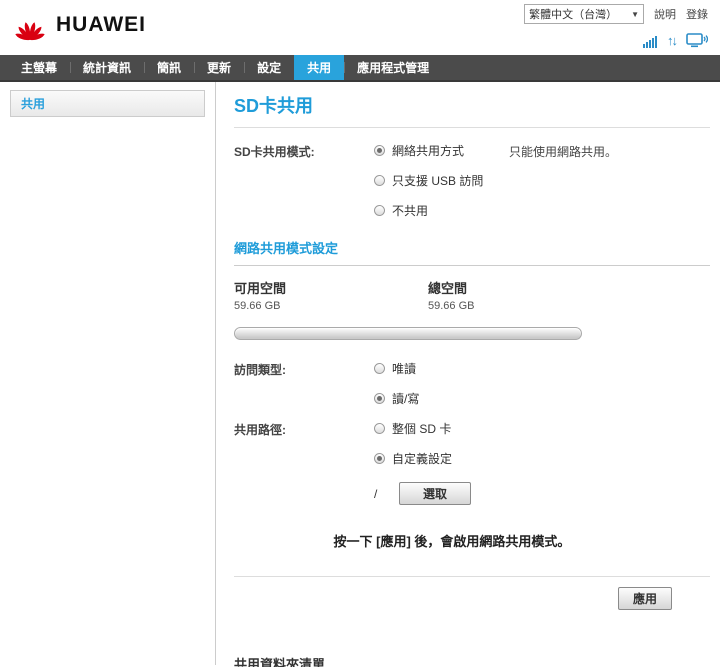  What do you see at coordinates (441, 210) in the screenshot?
I see `radio-no-share: 不共用` at bounding box center [441, 210].